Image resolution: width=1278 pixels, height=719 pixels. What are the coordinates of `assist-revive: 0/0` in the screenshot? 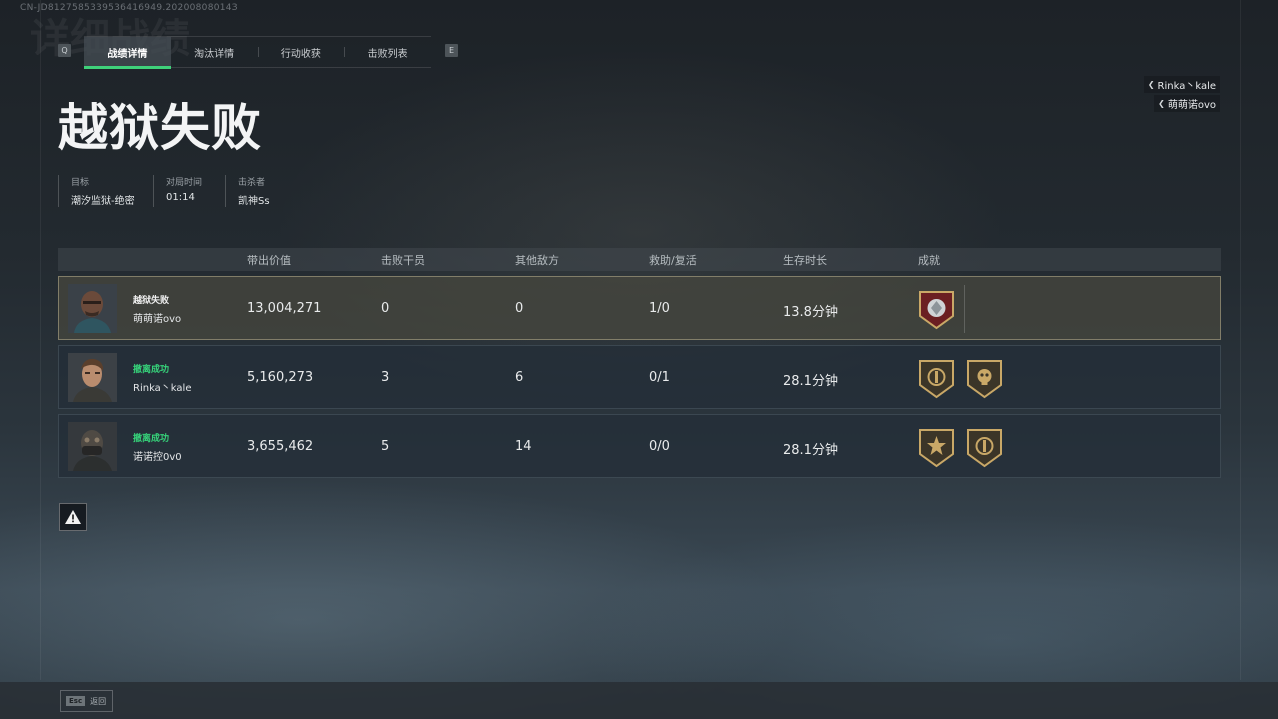 It's located at (659, 446).